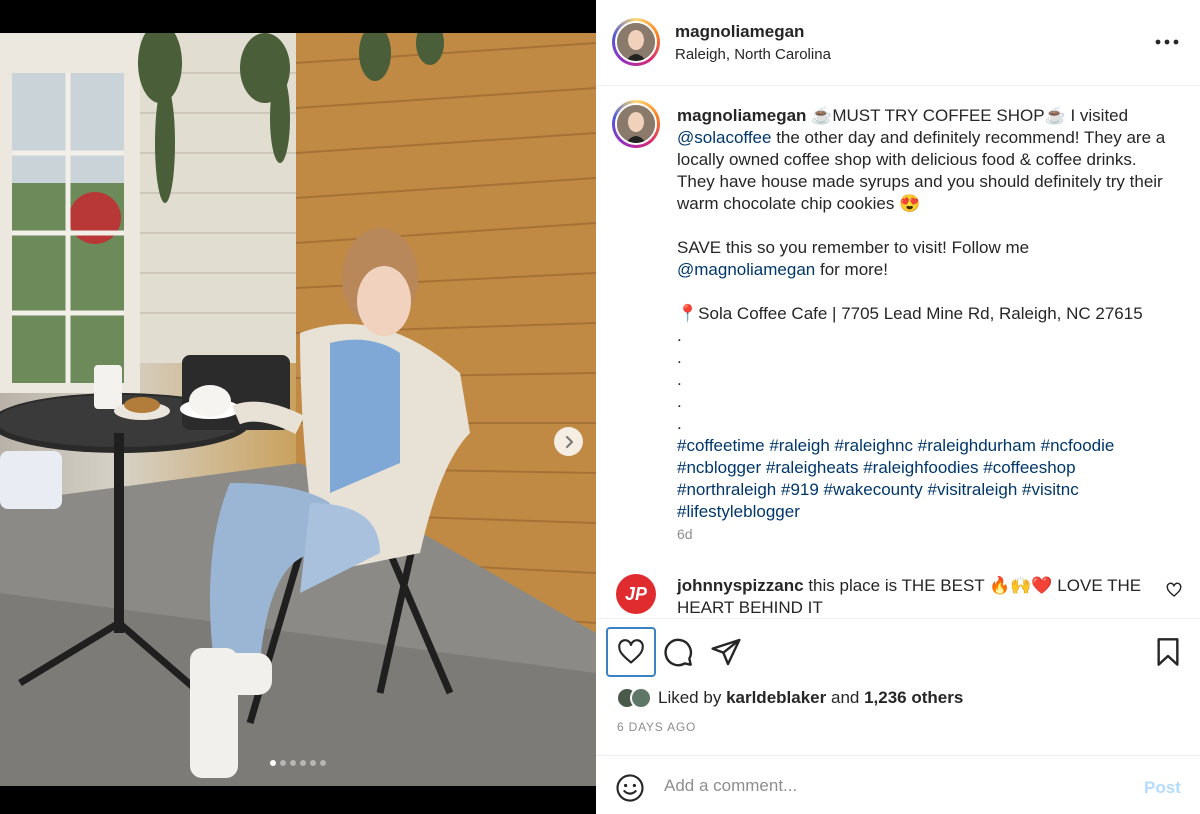 The height and width of the screenshot is (814, 1200). Describe the element at coordinates (636, 594) in the screenshot. I see `commenter-avatar: JP` at that location.